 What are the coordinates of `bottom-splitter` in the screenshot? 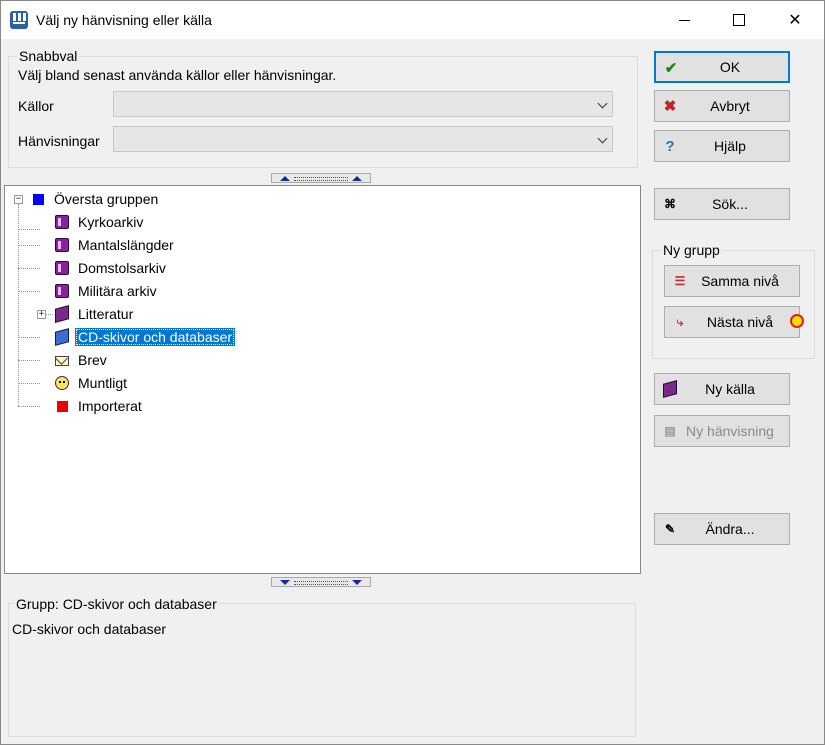 It's located at (321, 582).